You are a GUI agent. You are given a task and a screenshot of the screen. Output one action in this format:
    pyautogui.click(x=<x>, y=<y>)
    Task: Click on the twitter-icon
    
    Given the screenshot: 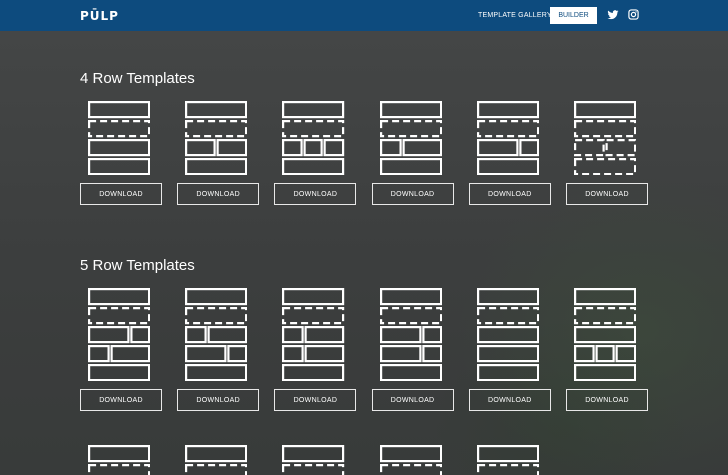 What is the action you would take?
    pyautogui.click(x=613, y=15)
    